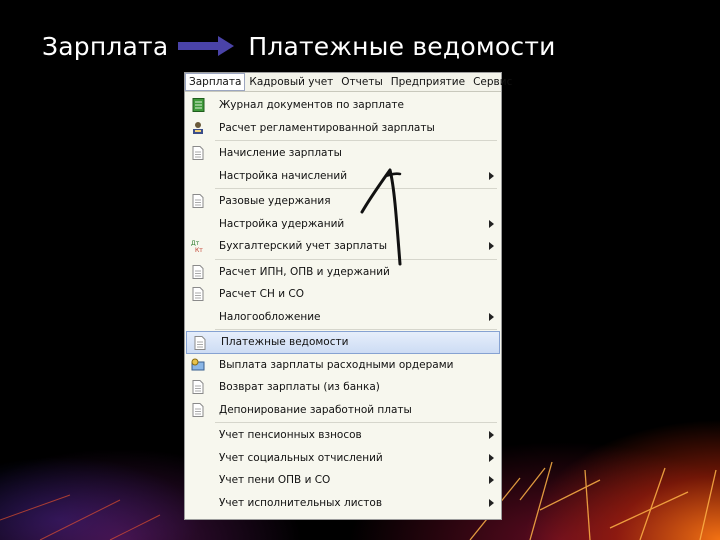 This screenshot has height=540, width=720. I want to click on menu-item-label: Учет пенсионных взносов, so click(290, 435).